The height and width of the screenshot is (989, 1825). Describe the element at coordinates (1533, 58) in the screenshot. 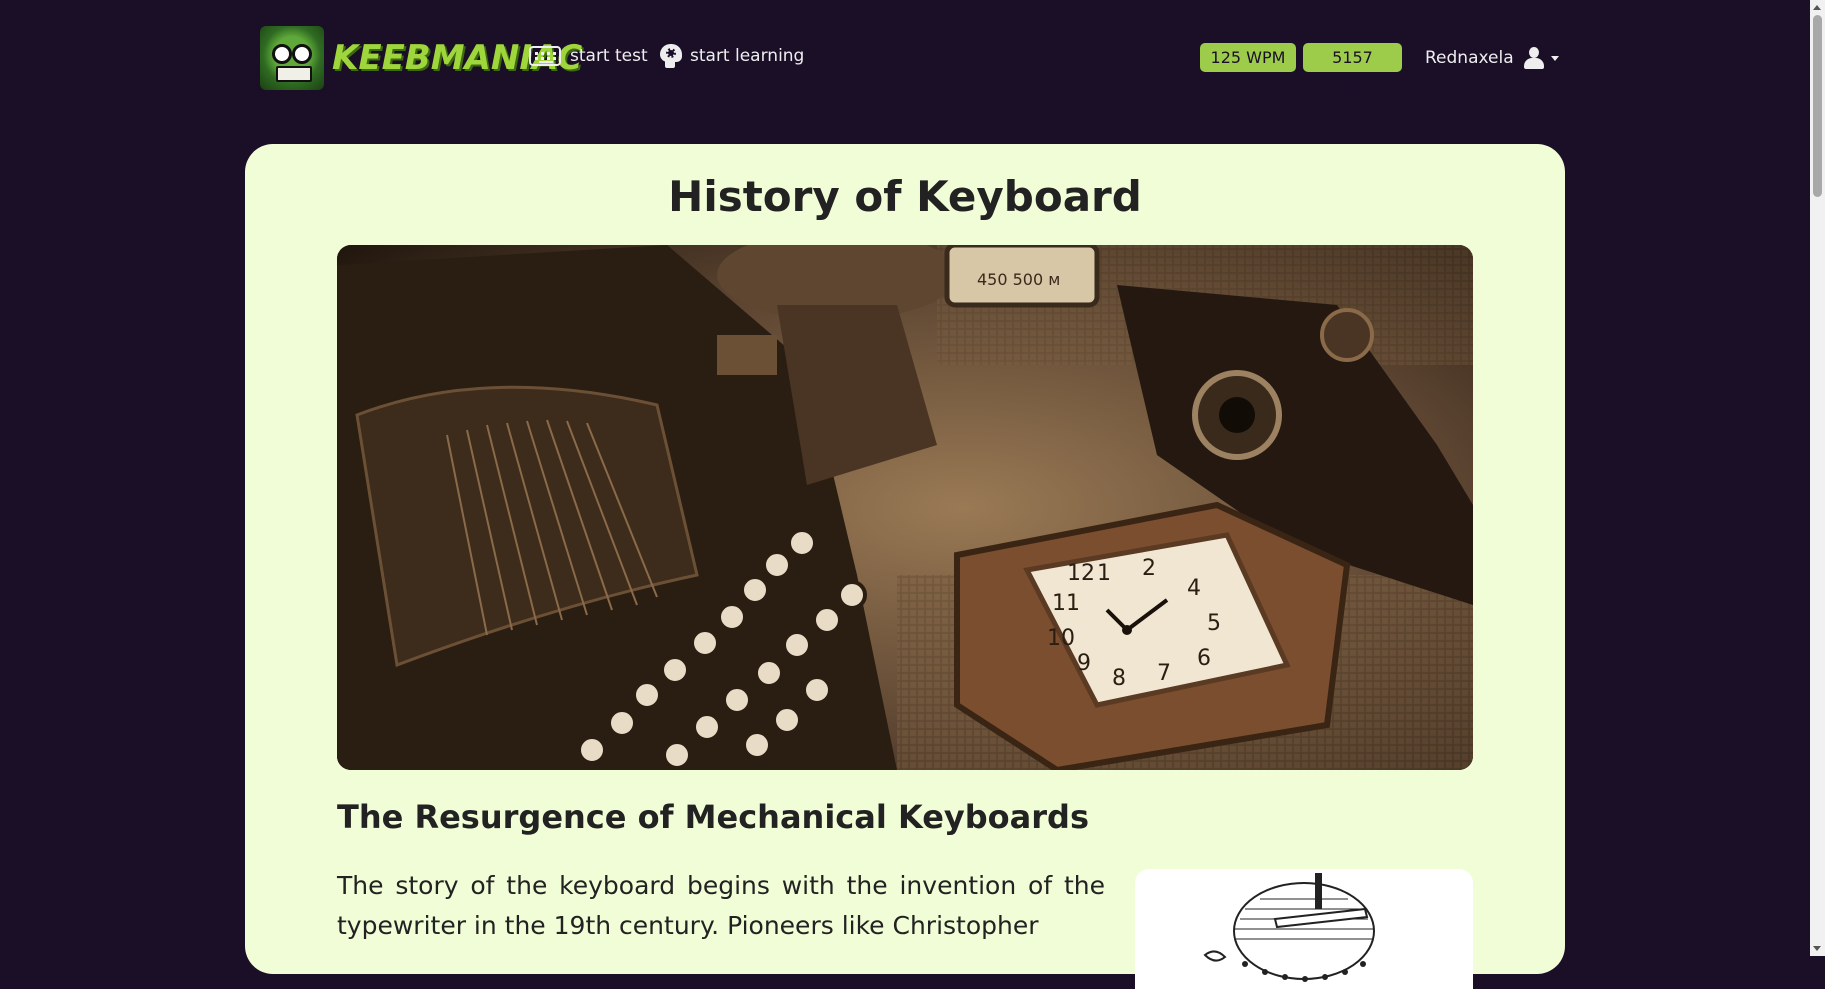

I see `user-icon` at that location.